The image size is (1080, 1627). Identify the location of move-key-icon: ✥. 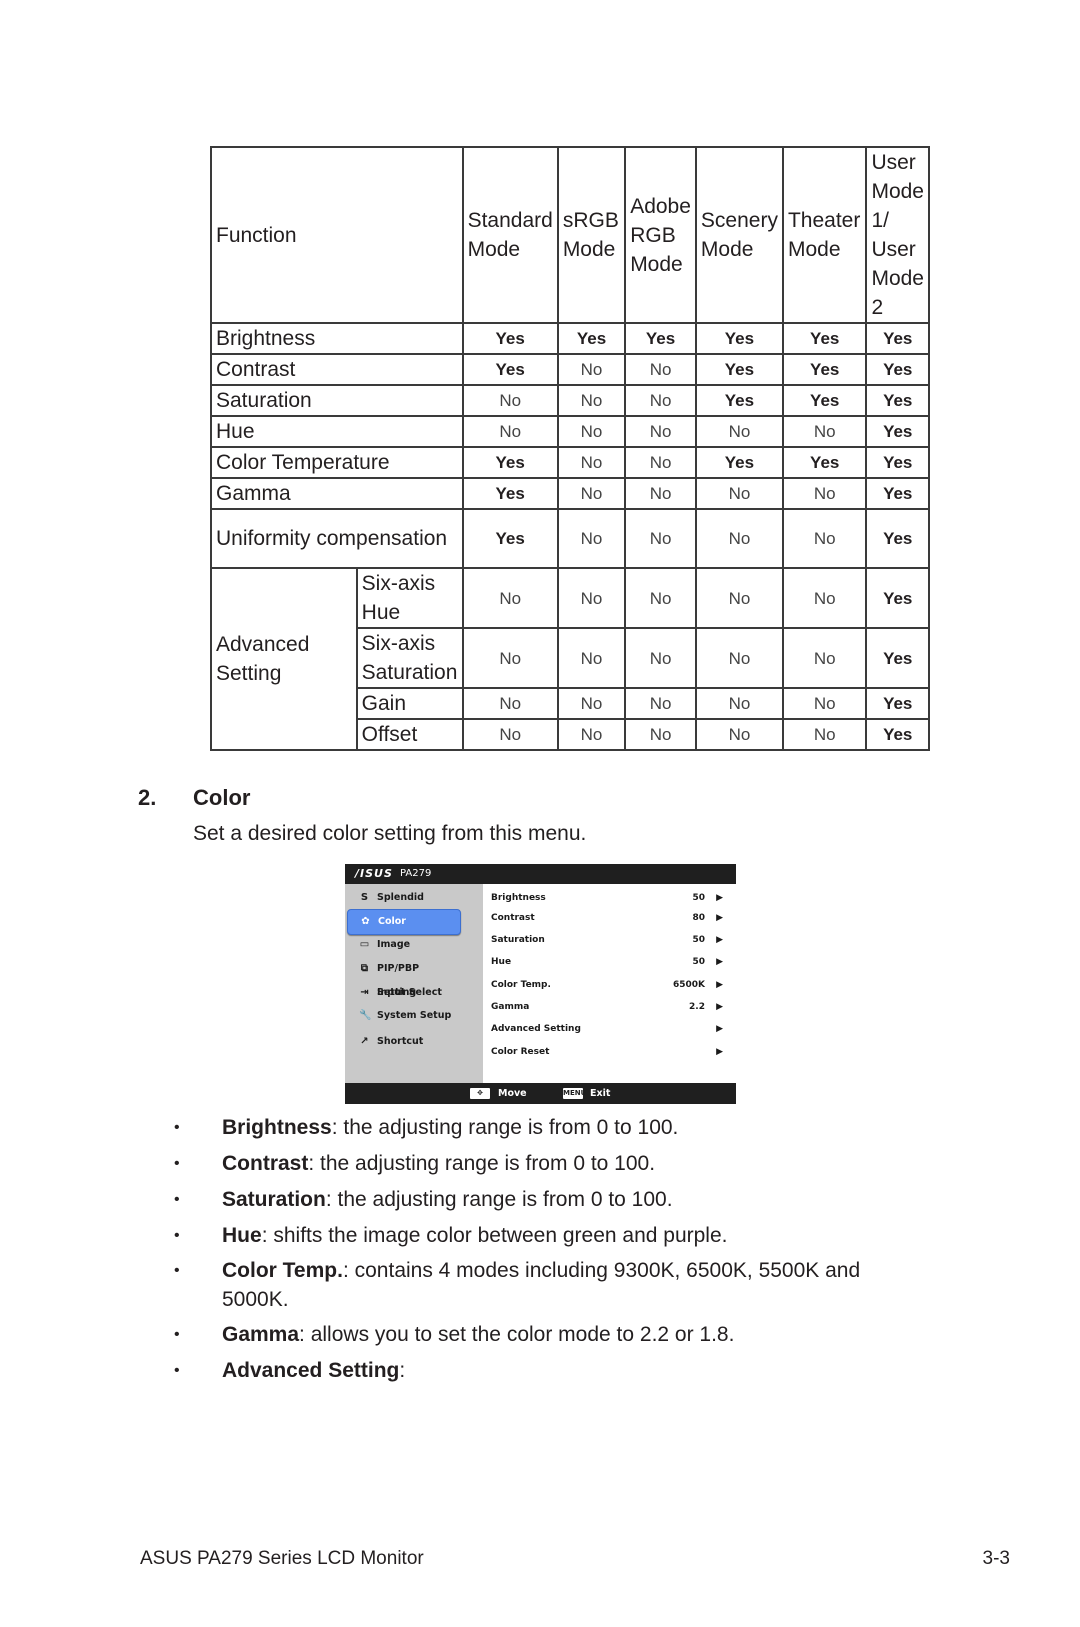
(480, 1093).